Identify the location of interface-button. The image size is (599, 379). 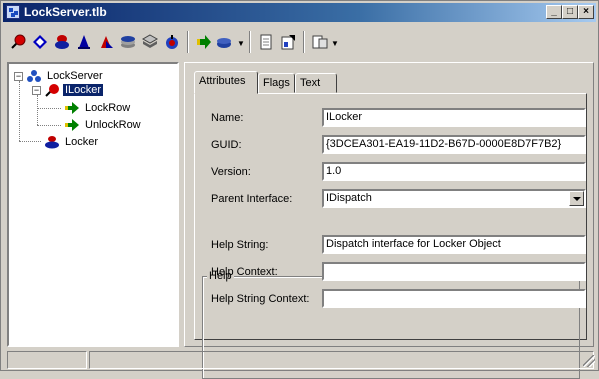
(18, 42).